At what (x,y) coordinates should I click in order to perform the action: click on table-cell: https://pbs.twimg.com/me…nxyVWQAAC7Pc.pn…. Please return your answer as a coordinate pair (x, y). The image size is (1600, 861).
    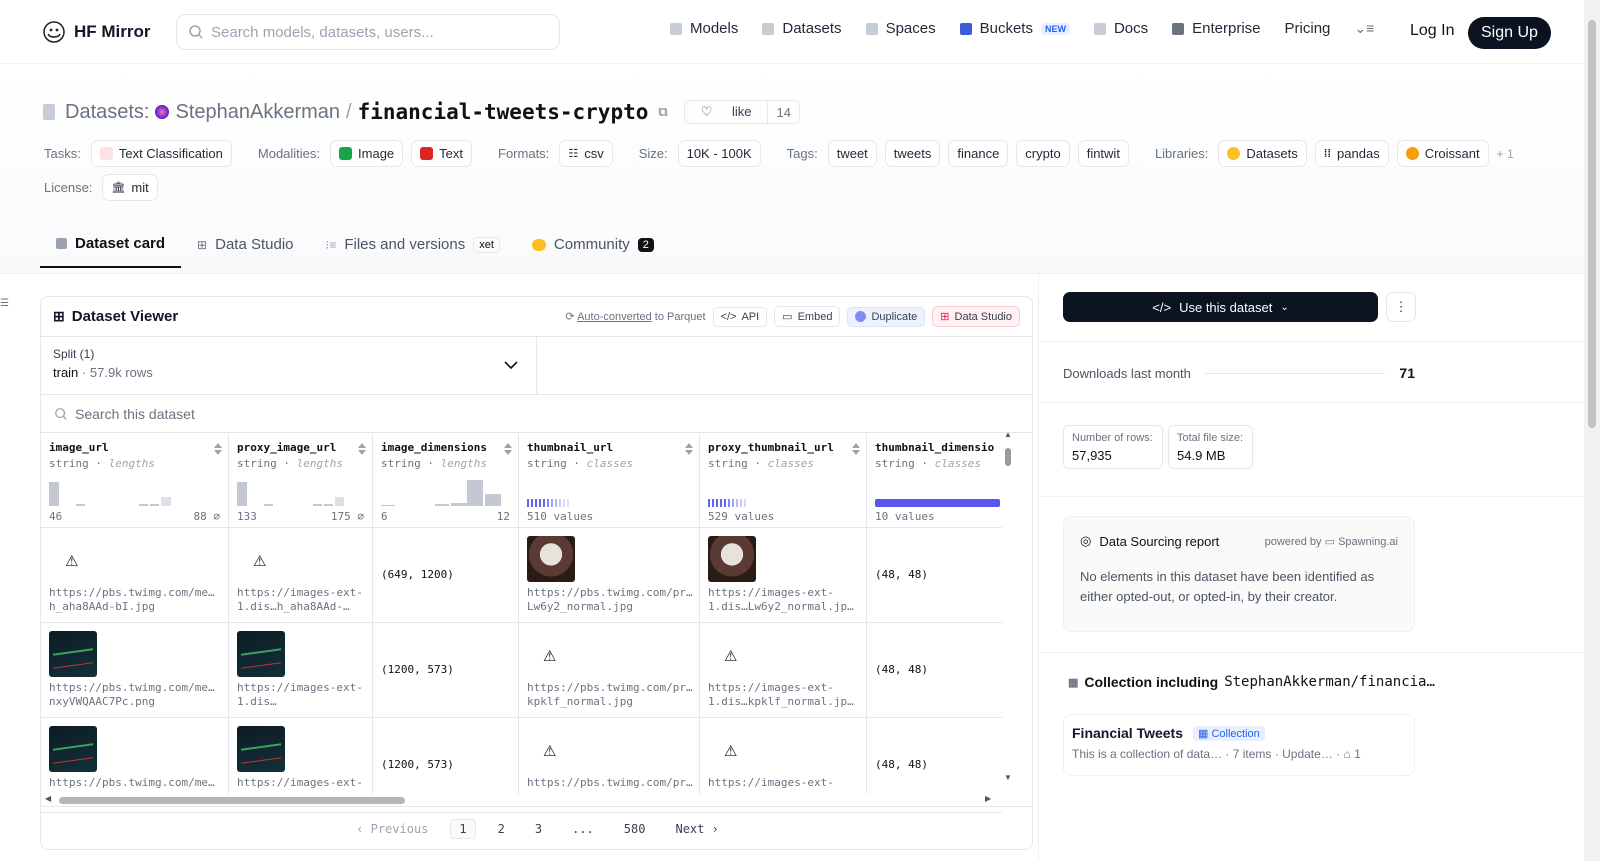
    Looking at the image, I should click on (134, 670).